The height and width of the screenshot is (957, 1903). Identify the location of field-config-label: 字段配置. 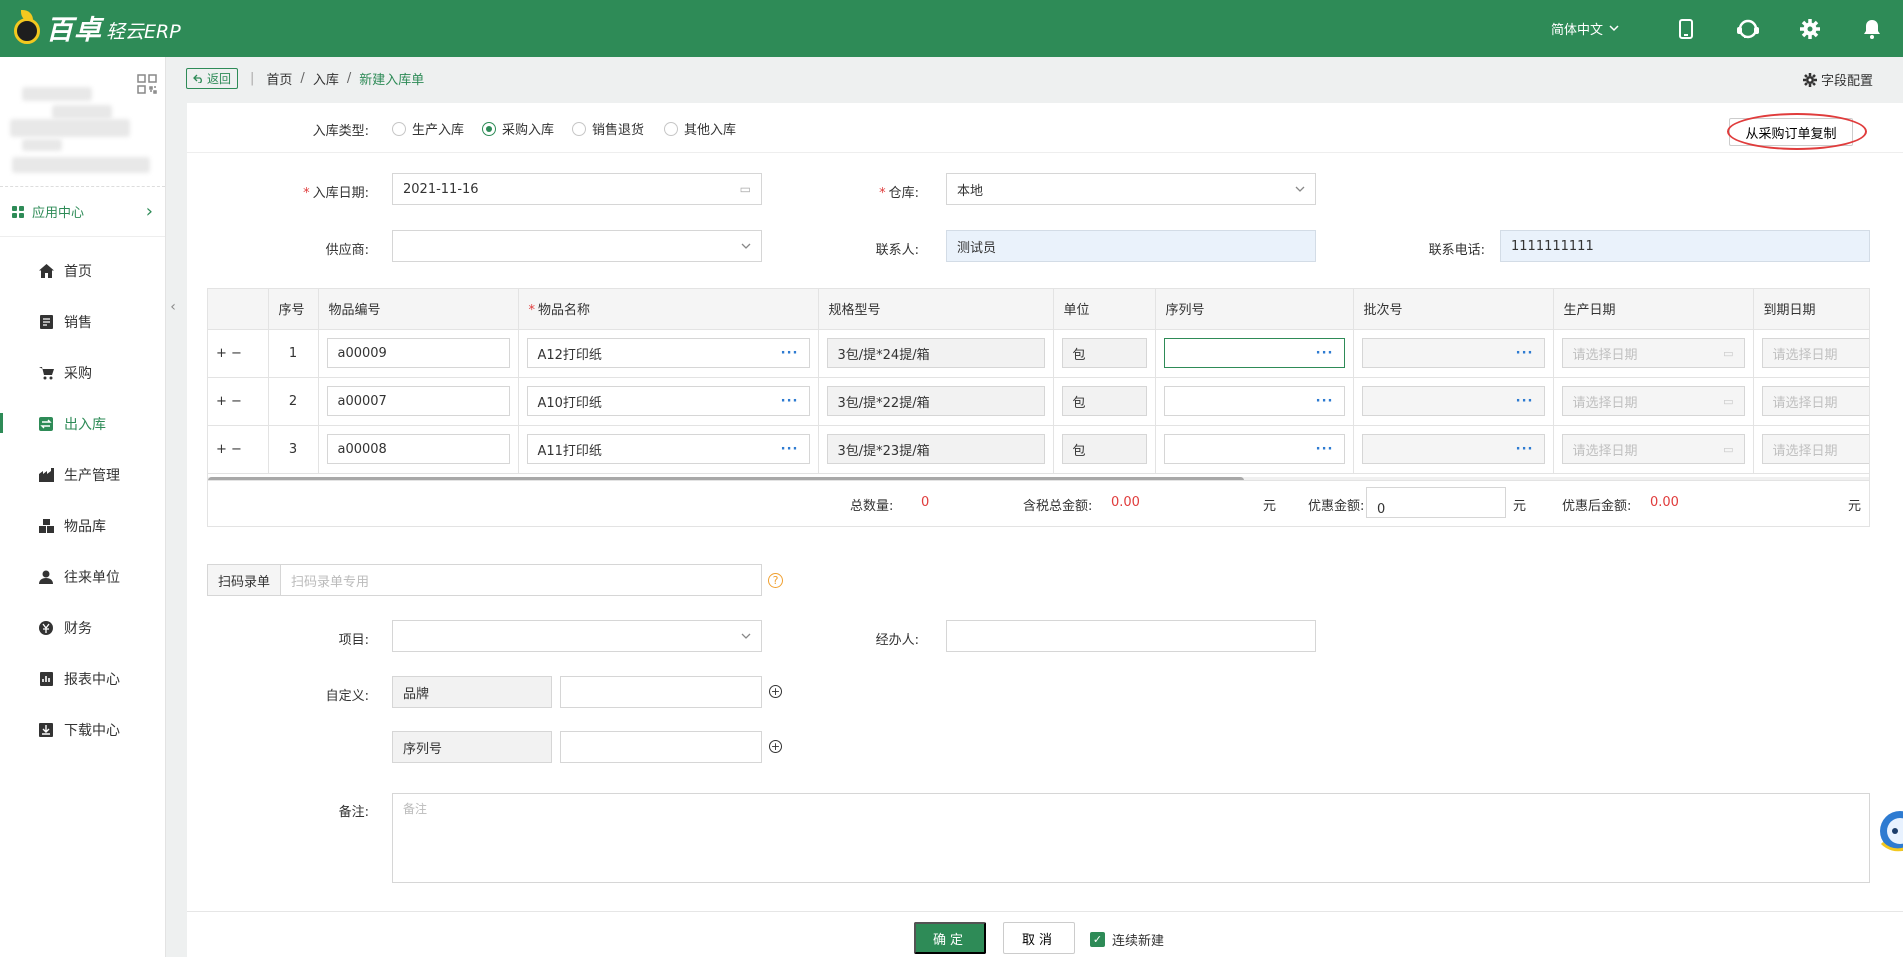
(1846, 81).